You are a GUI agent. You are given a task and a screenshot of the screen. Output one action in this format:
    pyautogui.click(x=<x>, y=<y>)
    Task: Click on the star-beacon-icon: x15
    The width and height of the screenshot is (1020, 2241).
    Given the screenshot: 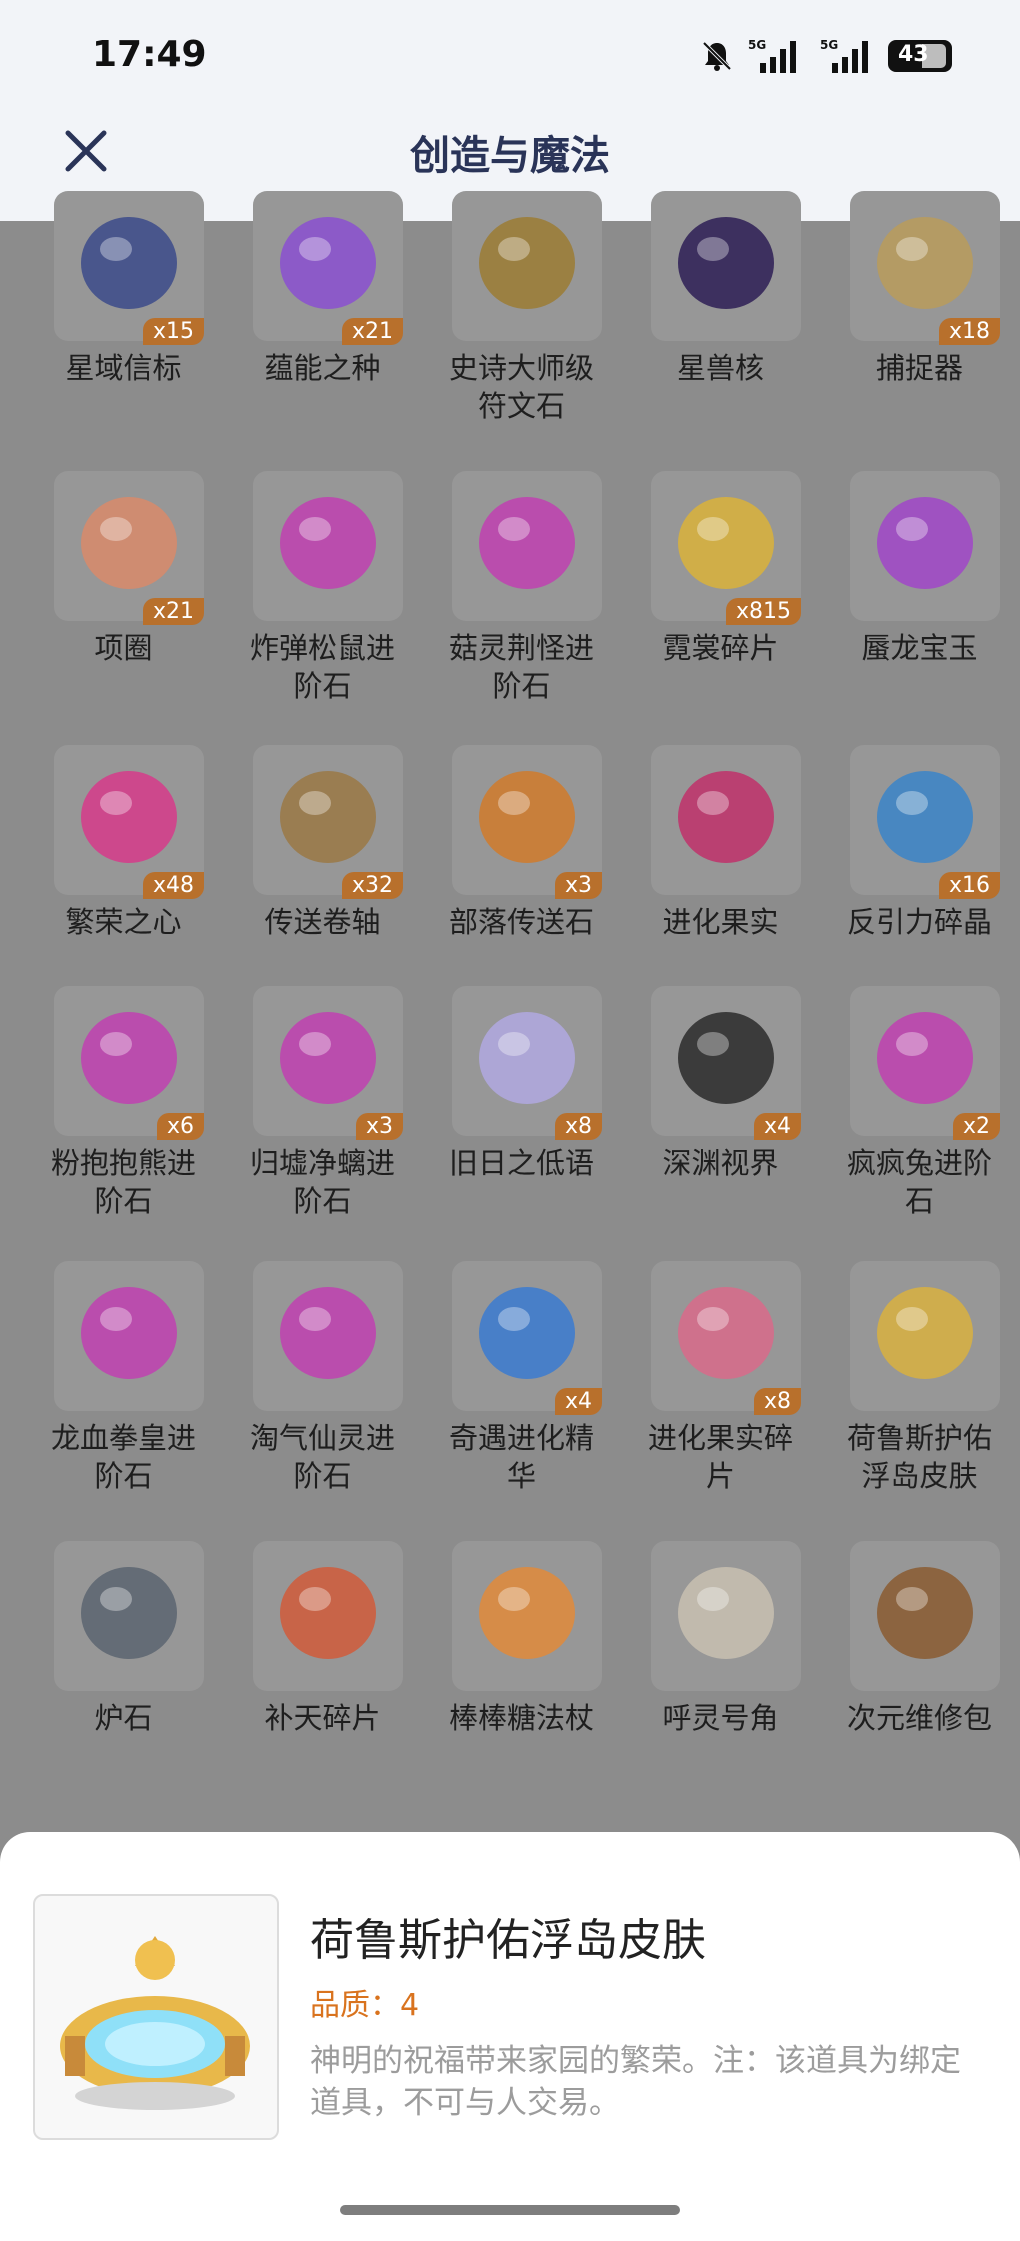 What is the action you would take?
    pyautogui.click(x=129, y=268)
    